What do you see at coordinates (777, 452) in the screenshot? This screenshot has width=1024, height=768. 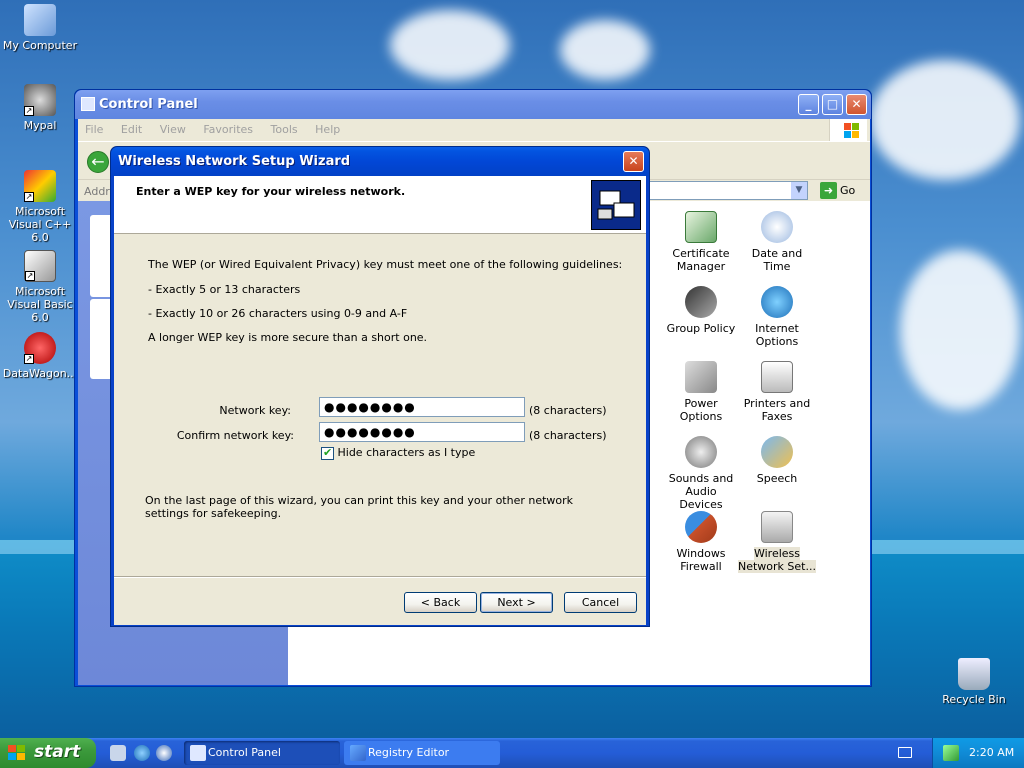 I see `speech-icon` at bounding box center [777, 452].